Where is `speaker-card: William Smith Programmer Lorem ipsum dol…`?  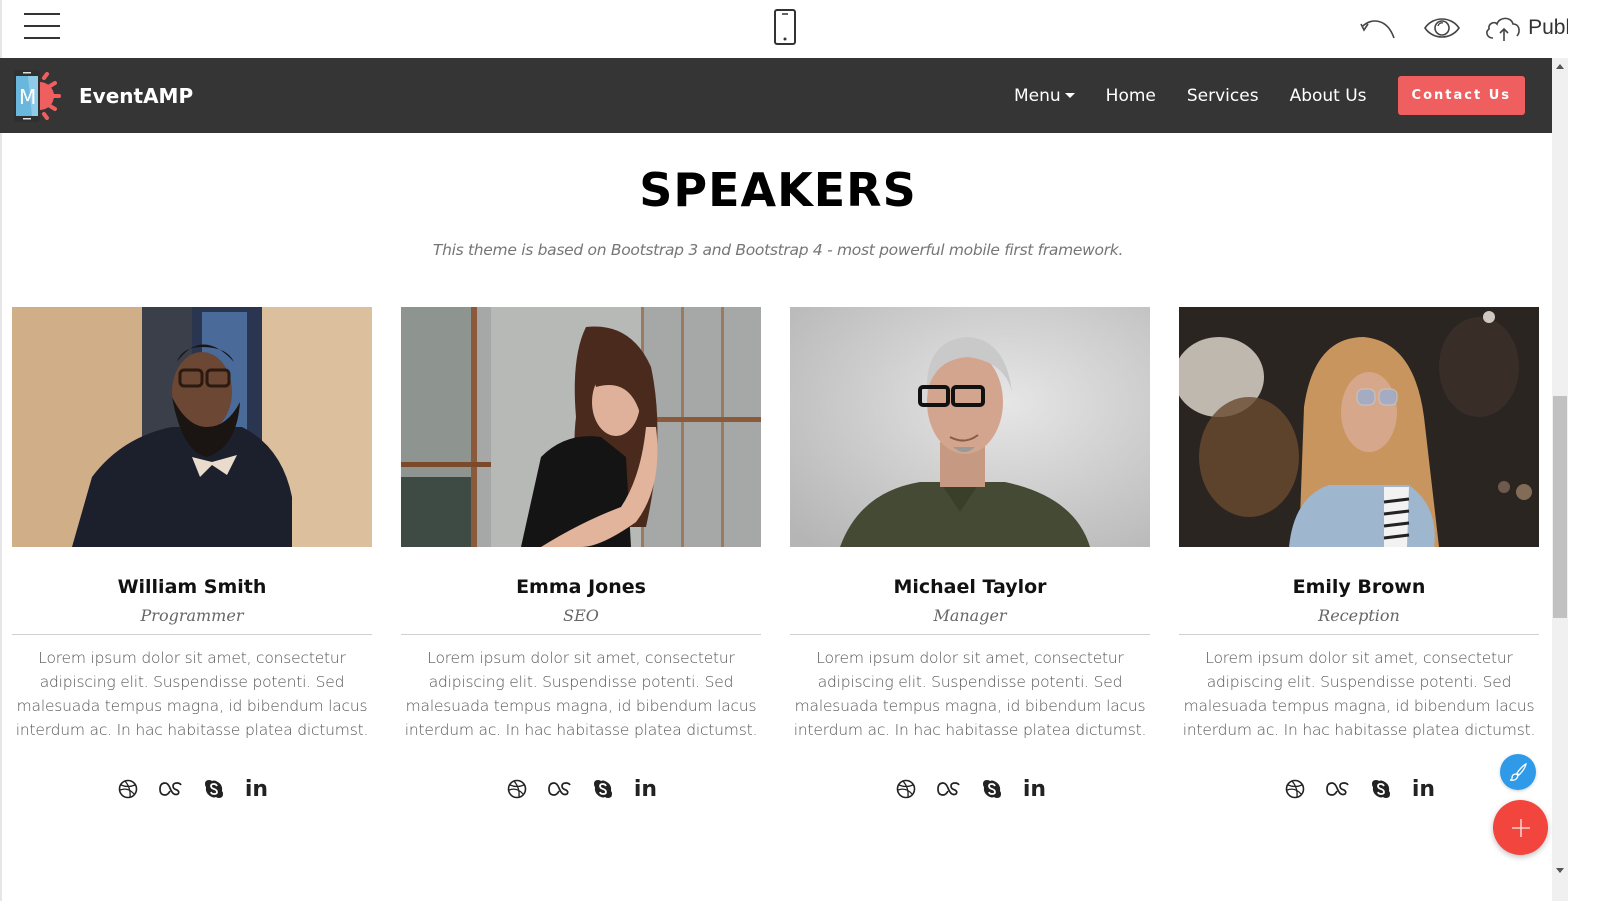
speaker-card: William Smith Programmer Lorem ipsum dol… is located at coordinates (192, 554).